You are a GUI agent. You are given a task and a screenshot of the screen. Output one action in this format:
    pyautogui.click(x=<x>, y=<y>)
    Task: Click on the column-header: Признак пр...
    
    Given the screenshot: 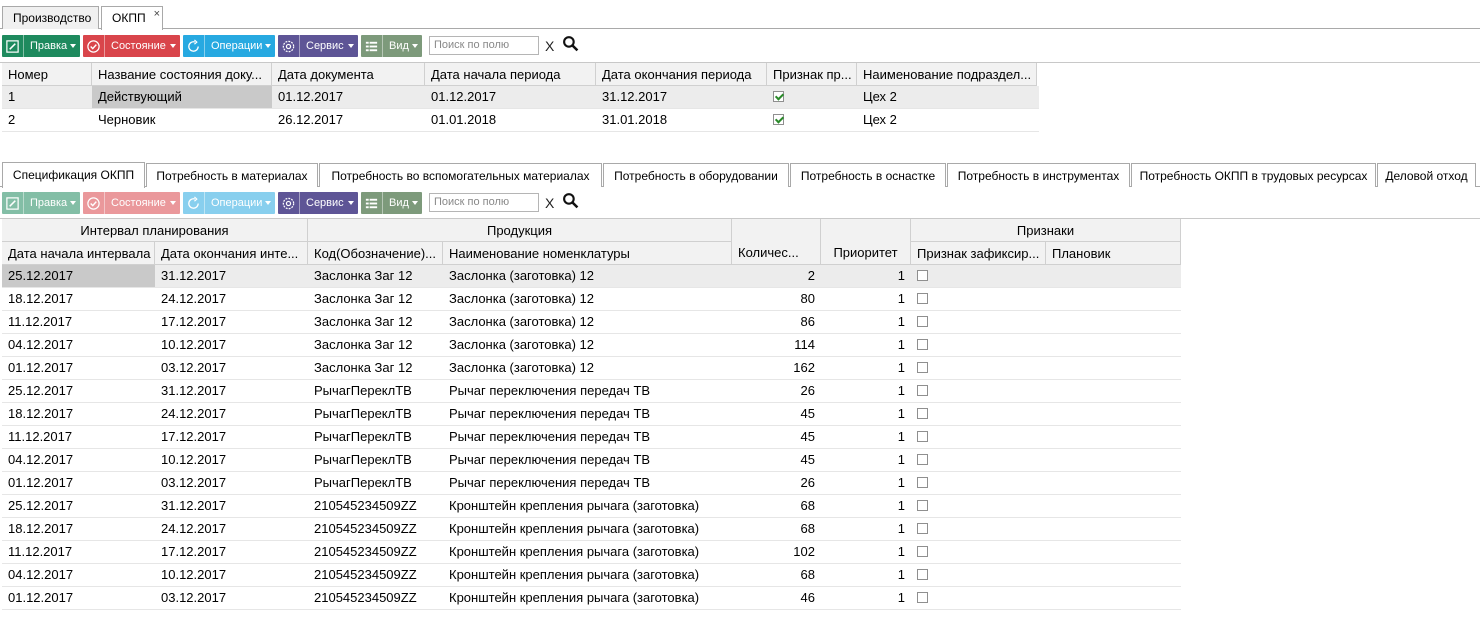 What is the action you would take?
    pyautogui.click(x=812, y=74)
    